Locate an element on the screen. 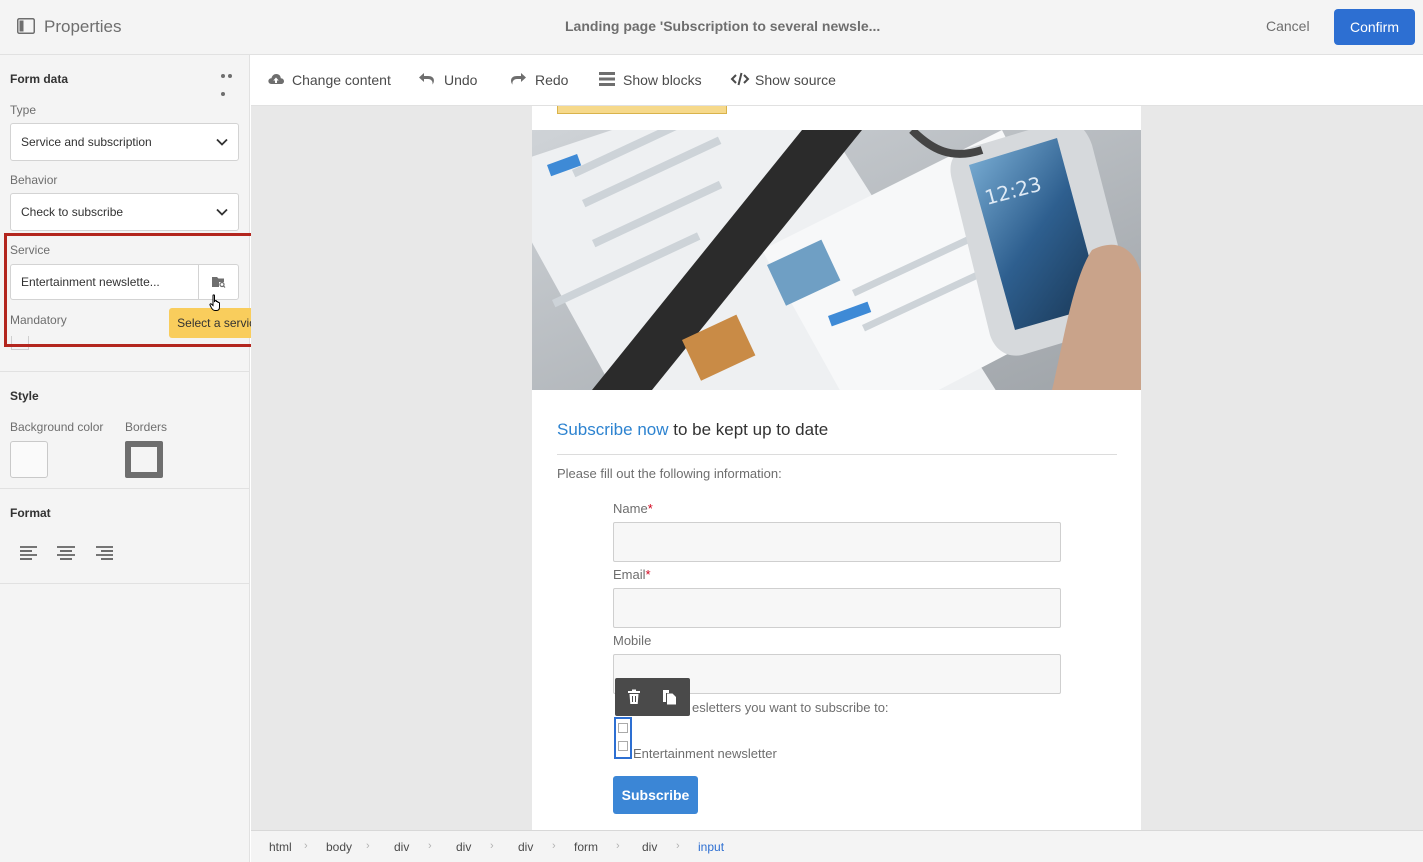  behavior-label: Behavior is located at coordinates (34, 180).